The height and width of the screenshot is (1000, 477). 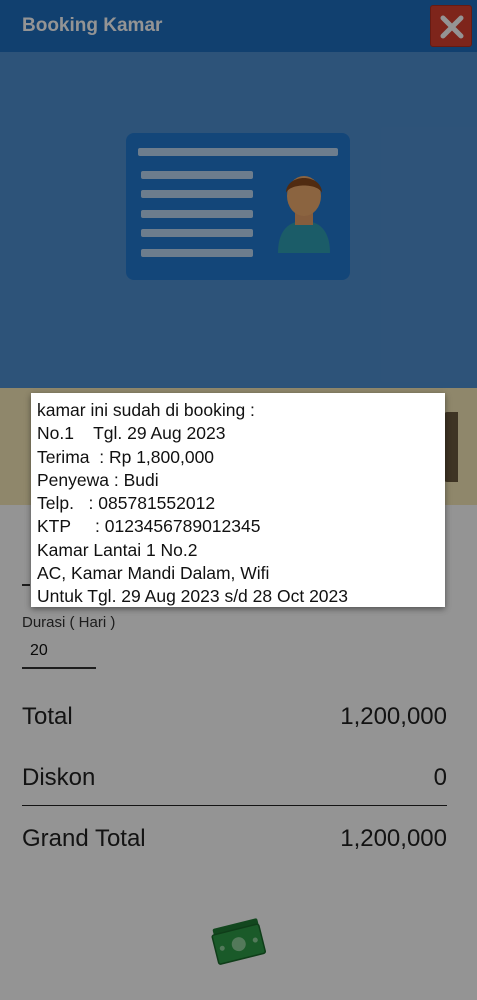 What do you see at coordinates (193, 596) in the screenshot?
I see `toast-line: Untuk Tgl. 29 Aug 2023 s/d 28 Oct 2023` at bounding box center [193, 596].